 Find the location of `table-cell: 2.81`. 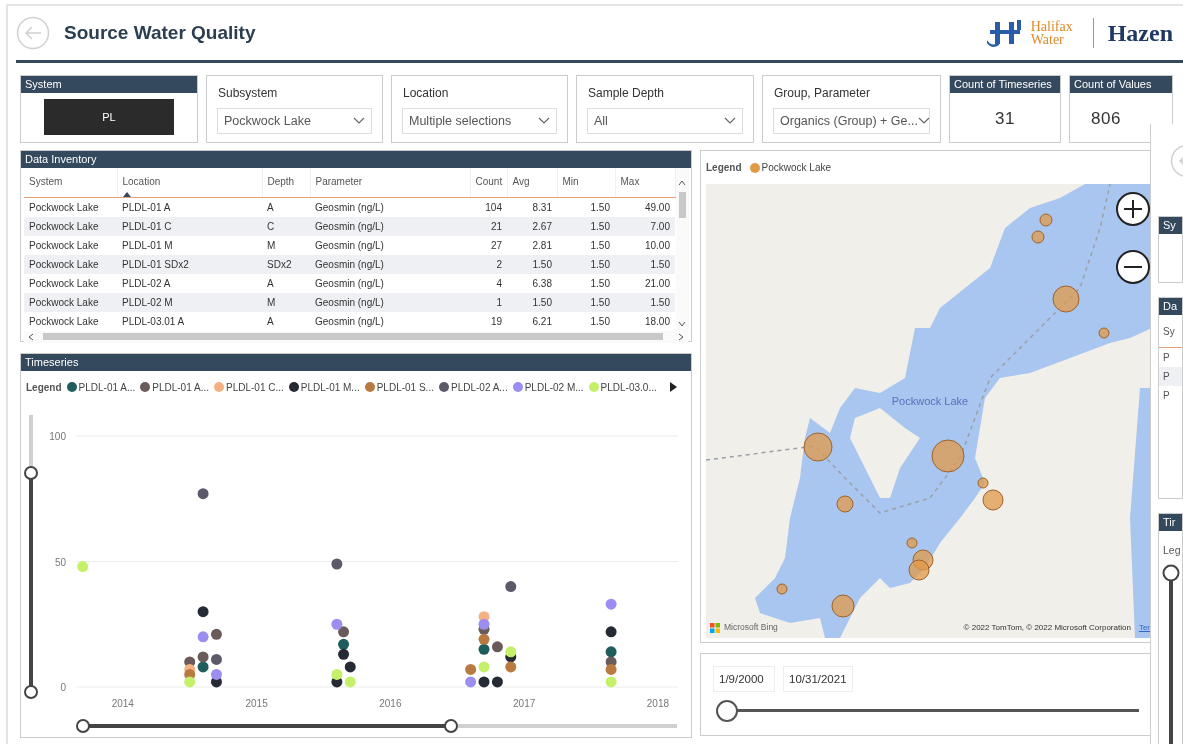

table-cell: 2.81 is located at coordinates (532, 245).